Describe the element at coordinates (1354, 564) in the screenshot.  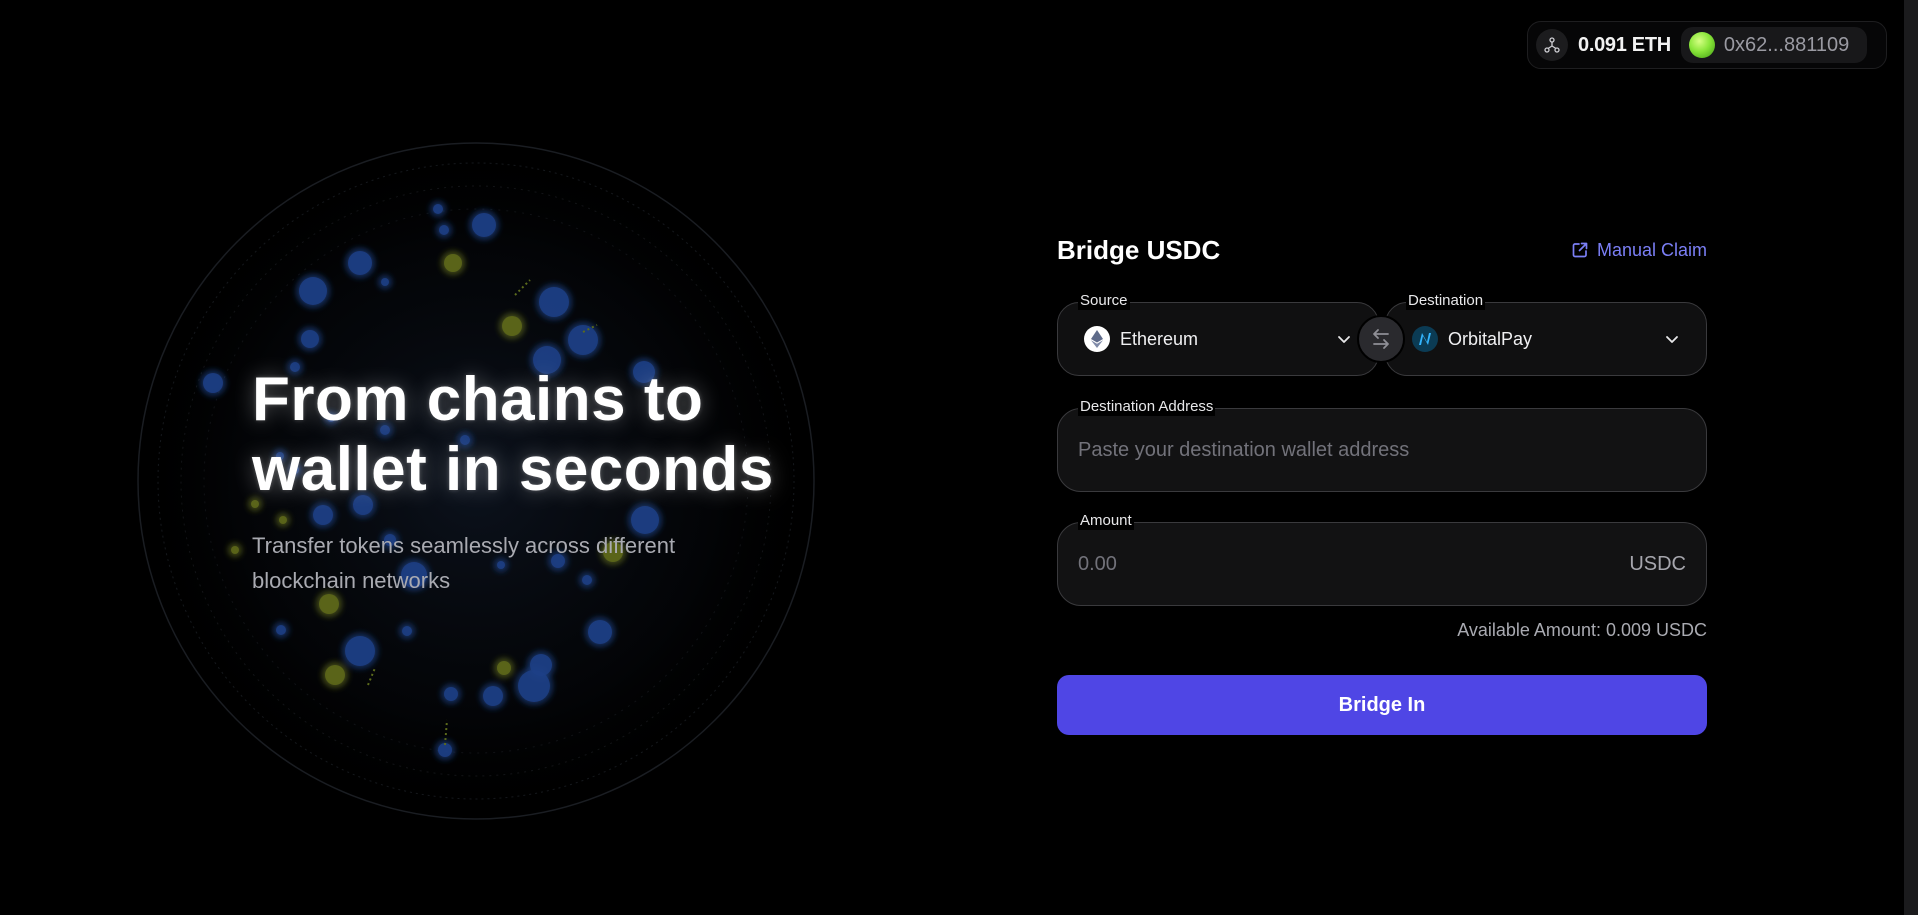
I see `amount-input` at that location.